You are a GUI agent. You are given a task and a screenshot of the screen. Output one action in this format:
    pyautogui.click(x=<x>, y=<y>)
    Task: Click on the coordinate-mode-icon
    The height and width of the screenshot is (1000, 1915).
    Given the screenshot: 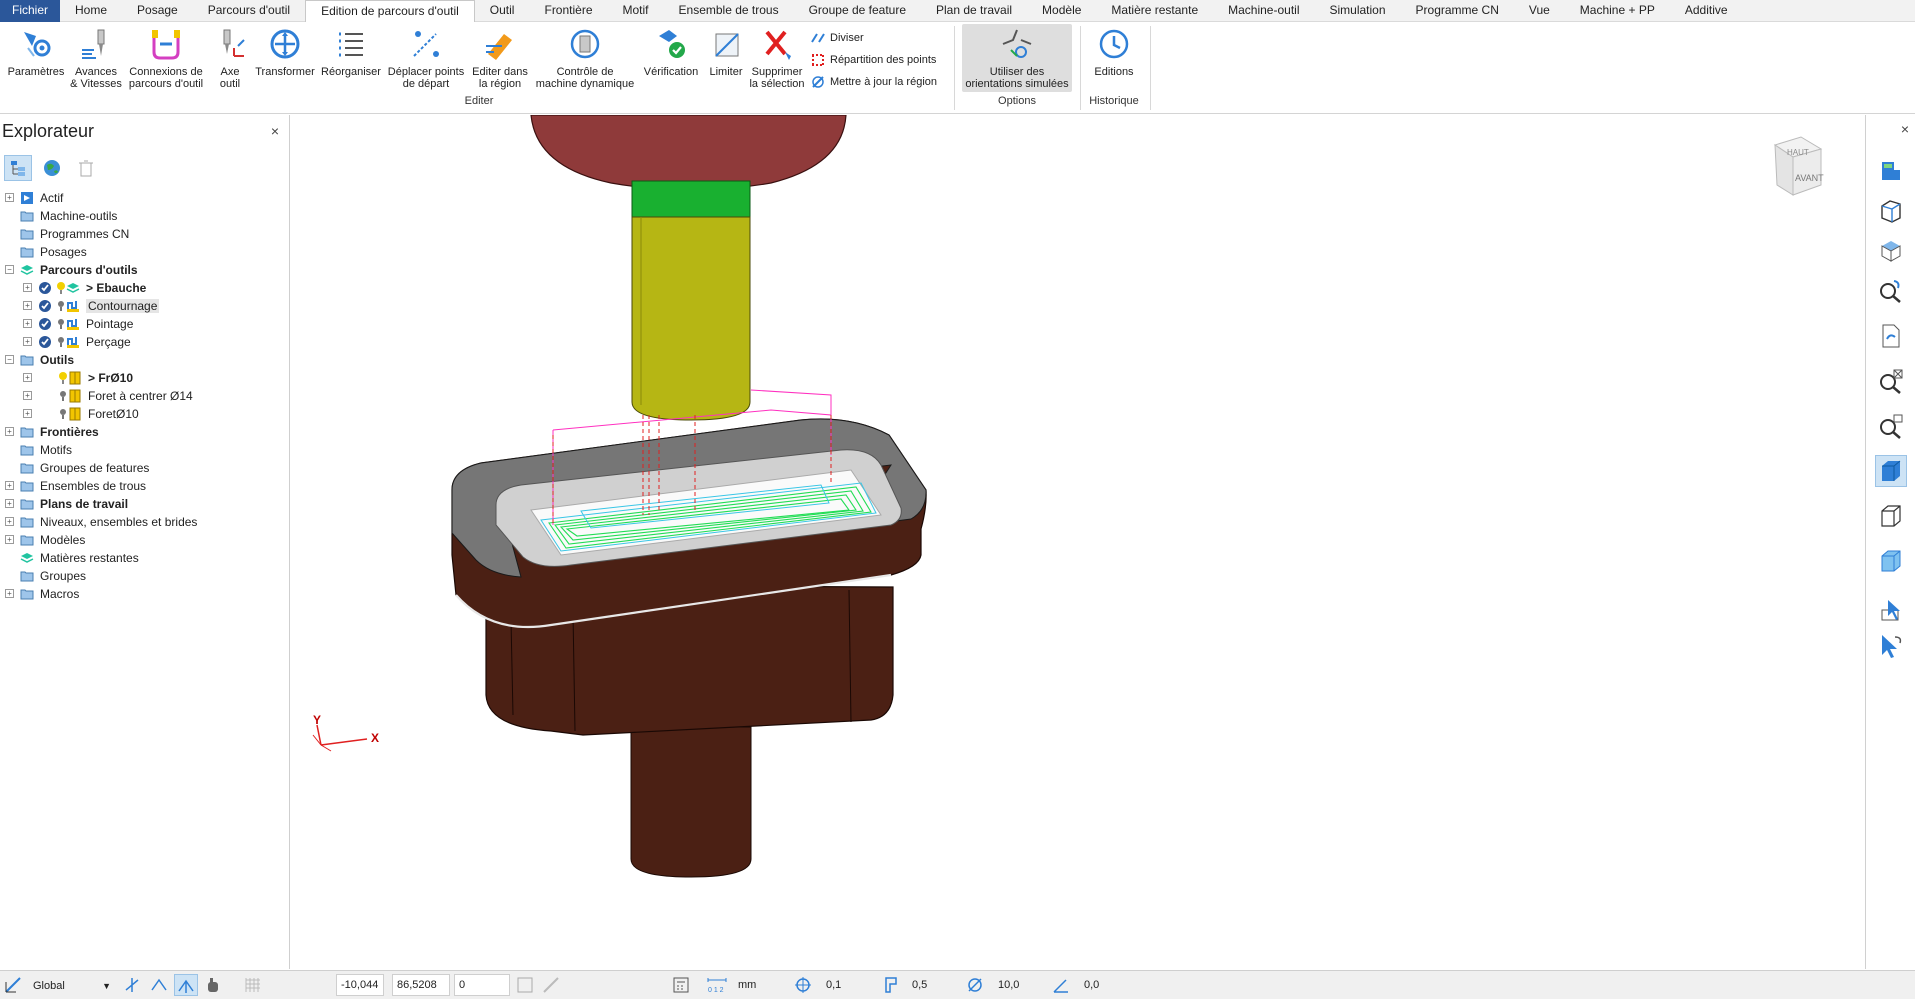 What is the action you would take?
    pyautogui.click(x=525, y=985)
    